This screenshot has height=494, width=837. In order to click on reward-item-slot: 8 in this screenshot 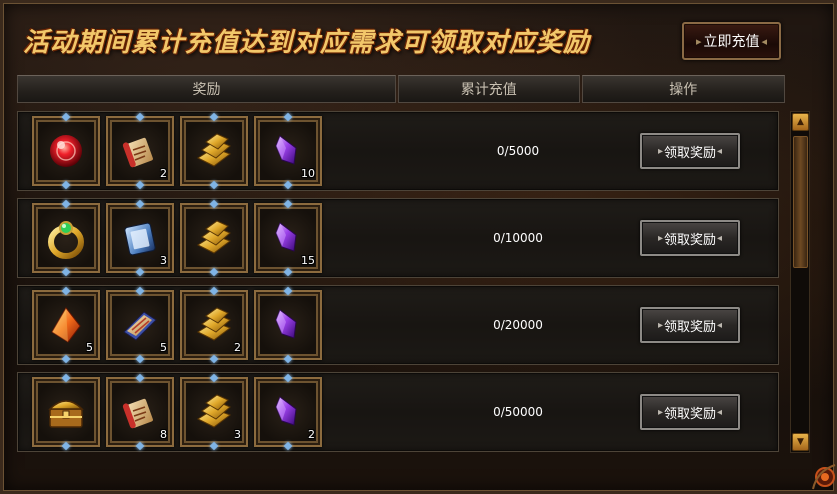, I will do `click(140, 412)`.